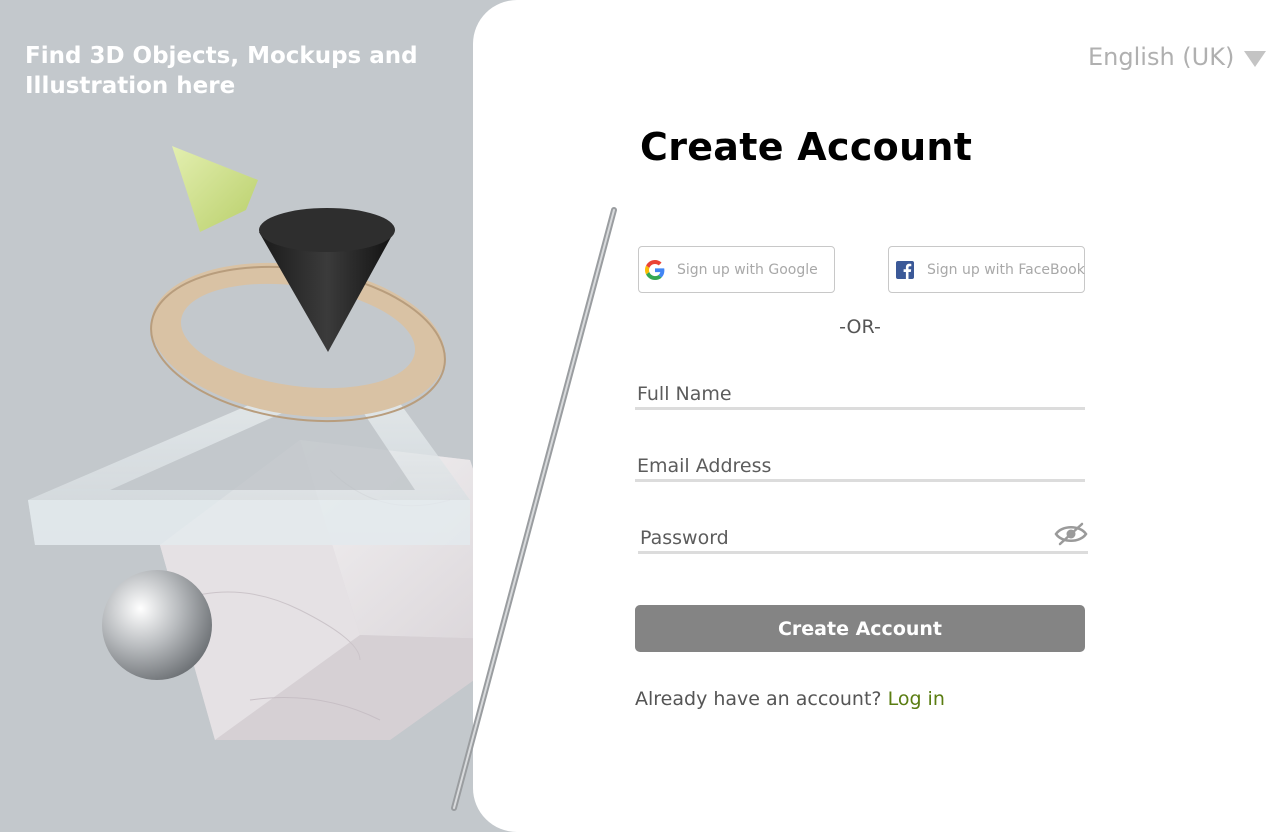 Image resolution: width=1280 pixels, height=832 pixels. I want to click on green-cone, so click(215, 189).